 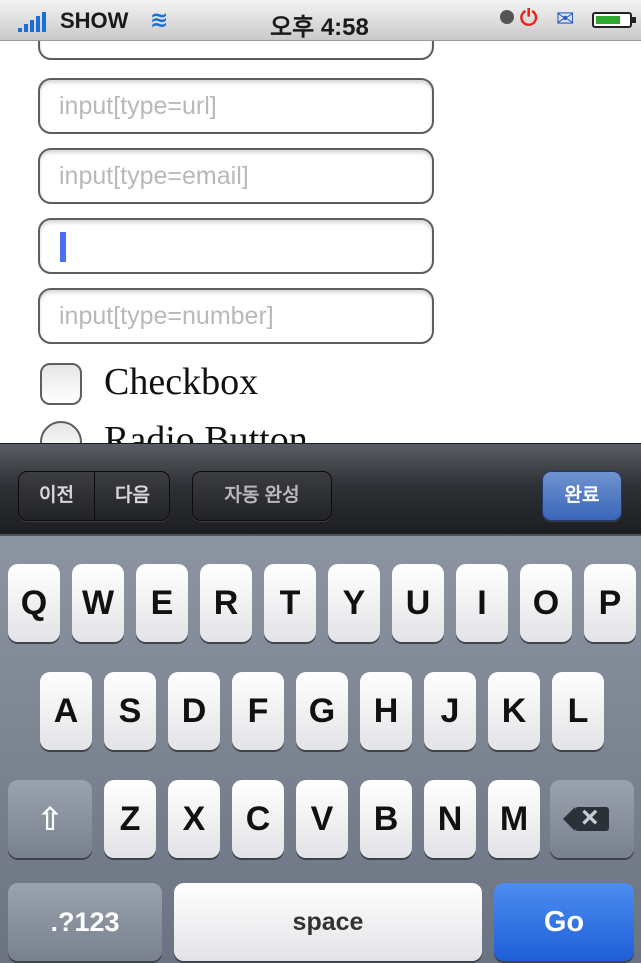 What do you see at coordinates (236, 176) in the screenshot?
I see `email-field: input[type=email]` at bounding box center [236, 176].